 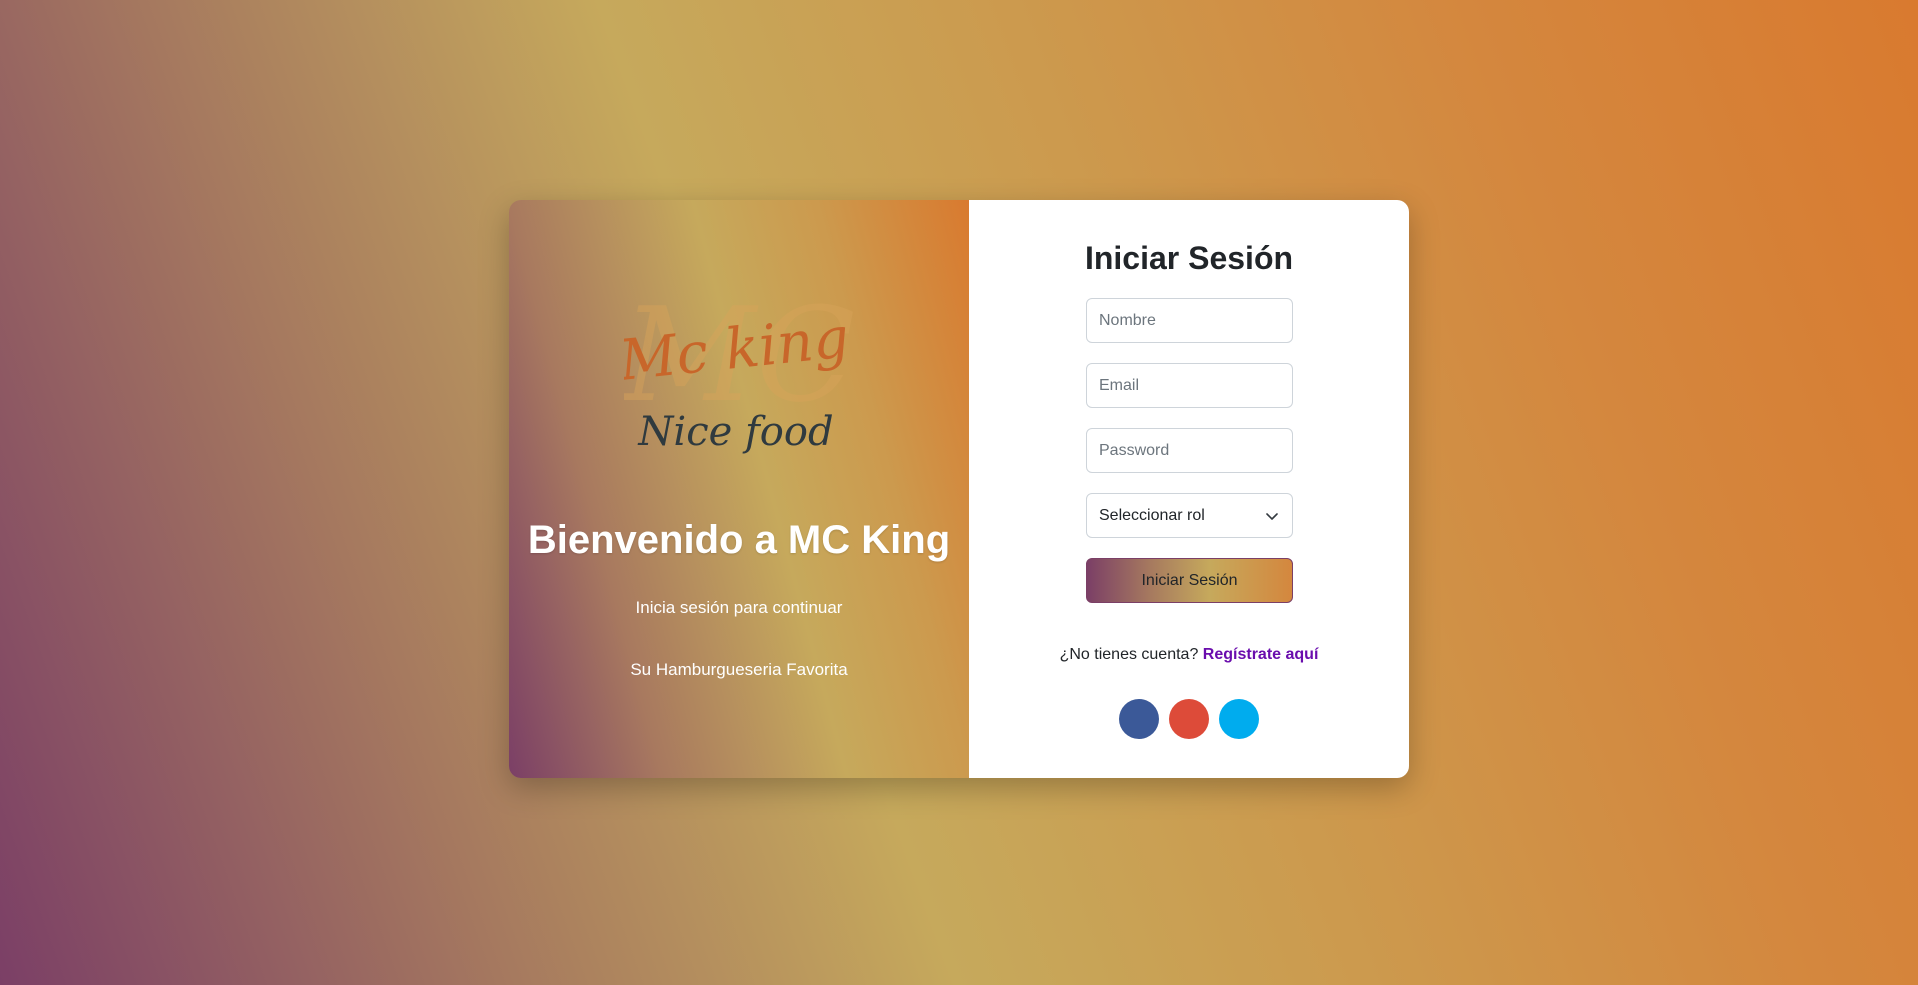 I want to click on google-icon, so click(x=1189, y=719).